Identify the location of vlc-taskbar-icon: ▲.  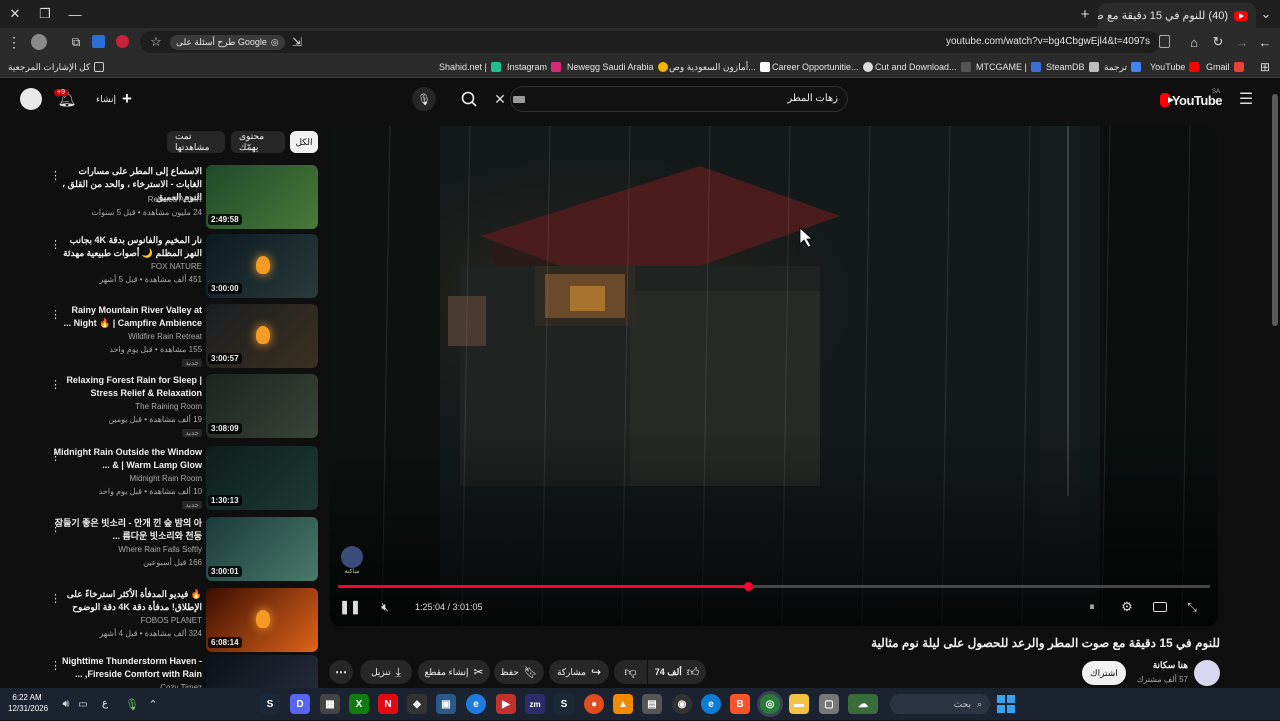
(623, 704).